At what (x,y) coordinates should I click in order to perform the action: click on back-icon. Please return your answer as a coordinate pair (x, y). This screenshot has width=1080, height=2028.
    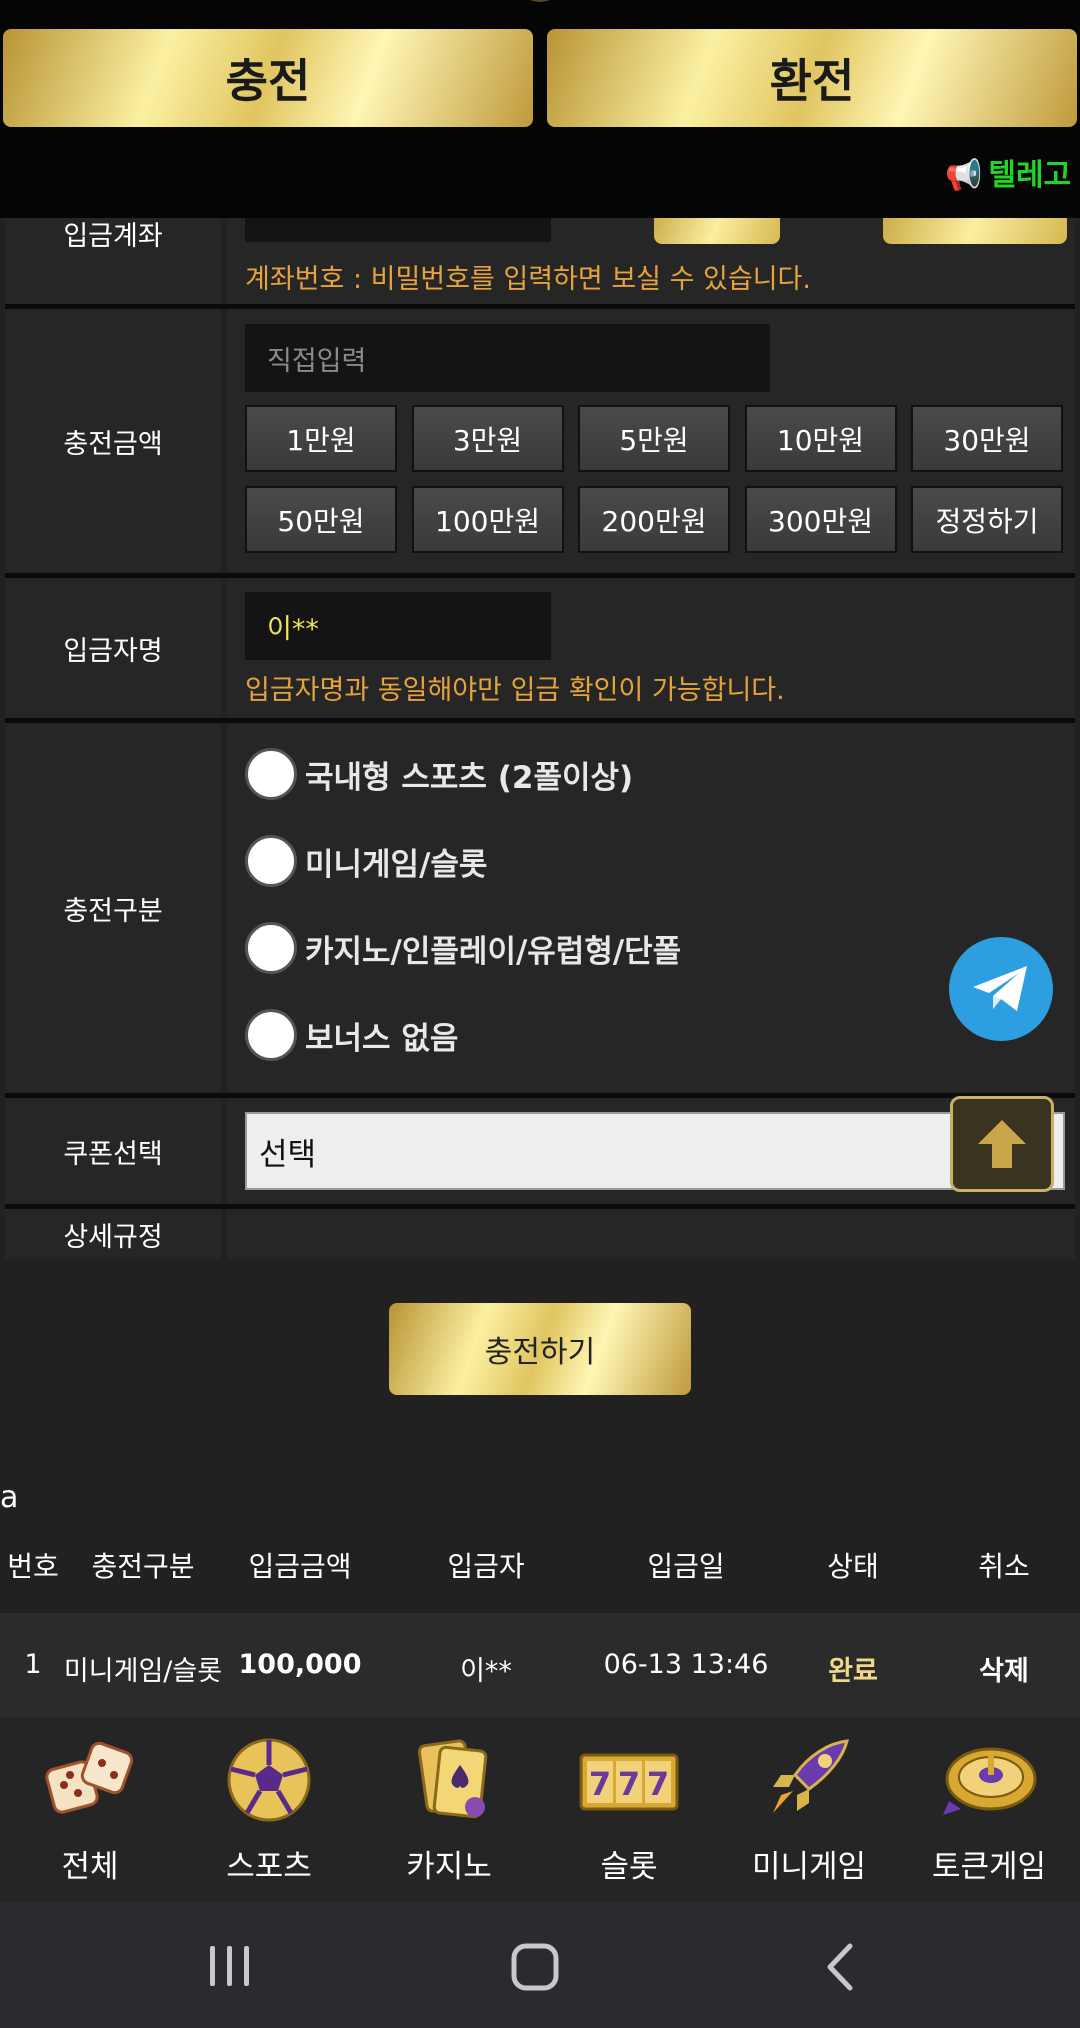
    Looking at the image, I should click on (839, 1967).